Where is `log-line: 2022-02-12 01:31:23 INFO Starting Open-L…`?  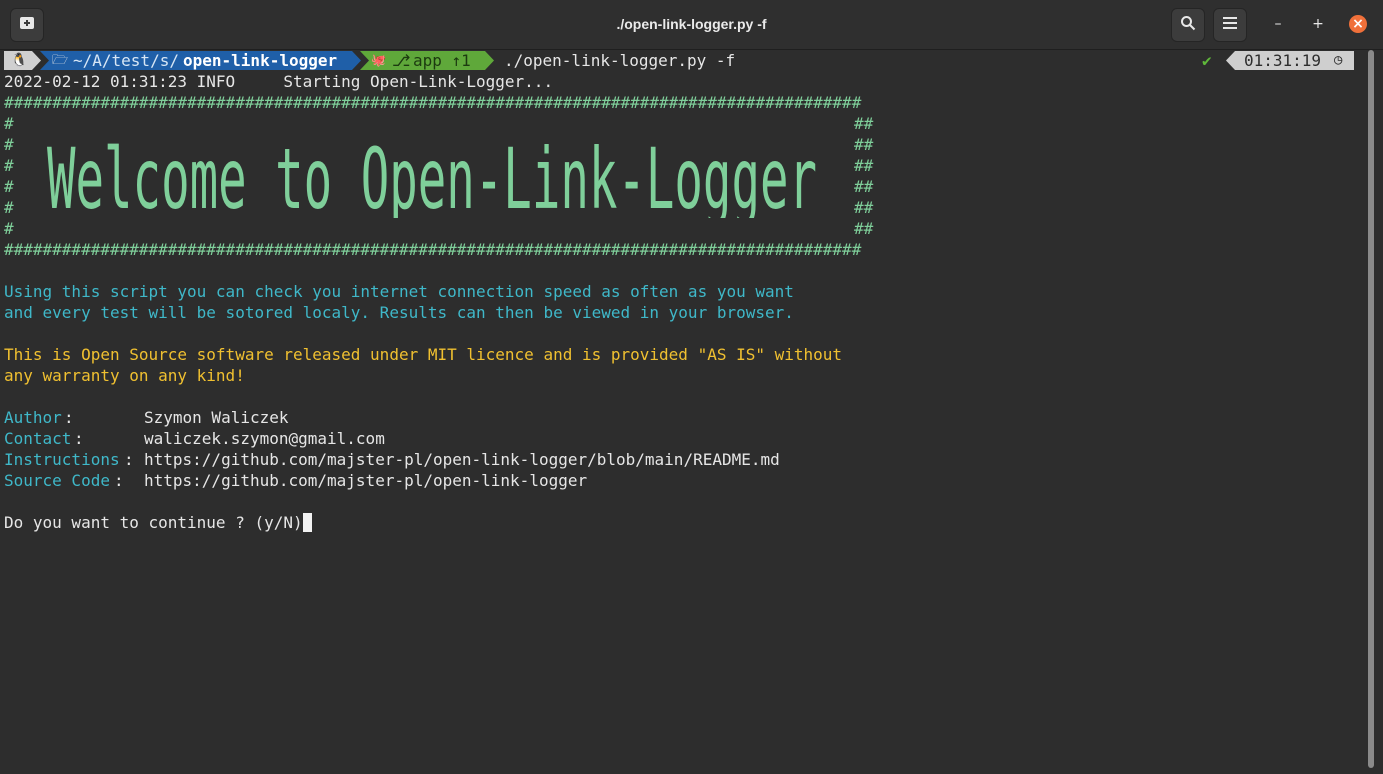 log-line: 2022-02-12 01:31:23 INFO Starting Open-L… is located at coordinates (279, 81).